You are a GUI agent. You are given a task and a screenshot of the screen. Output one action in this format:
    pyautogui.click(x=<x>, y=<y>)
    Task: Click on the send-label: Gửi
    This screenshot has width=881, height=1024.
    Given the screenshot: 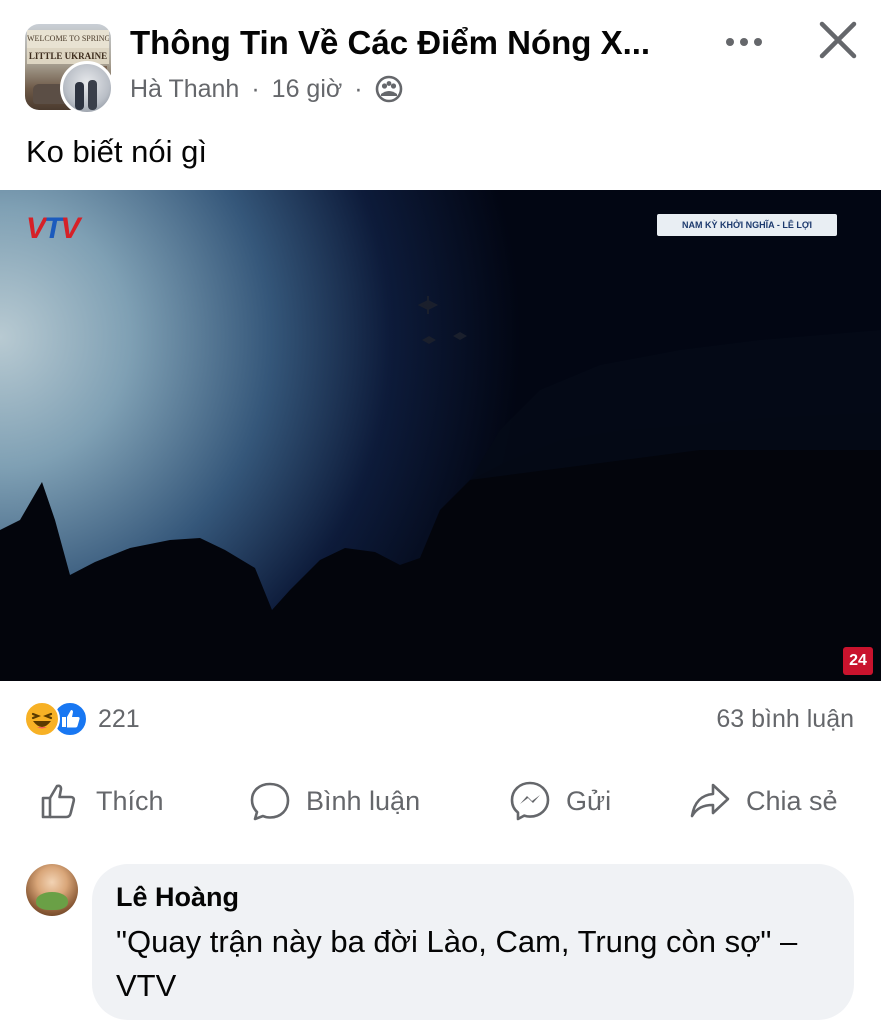 What is the action you would take?
    pyautogui.click(x=589, y=800)
    